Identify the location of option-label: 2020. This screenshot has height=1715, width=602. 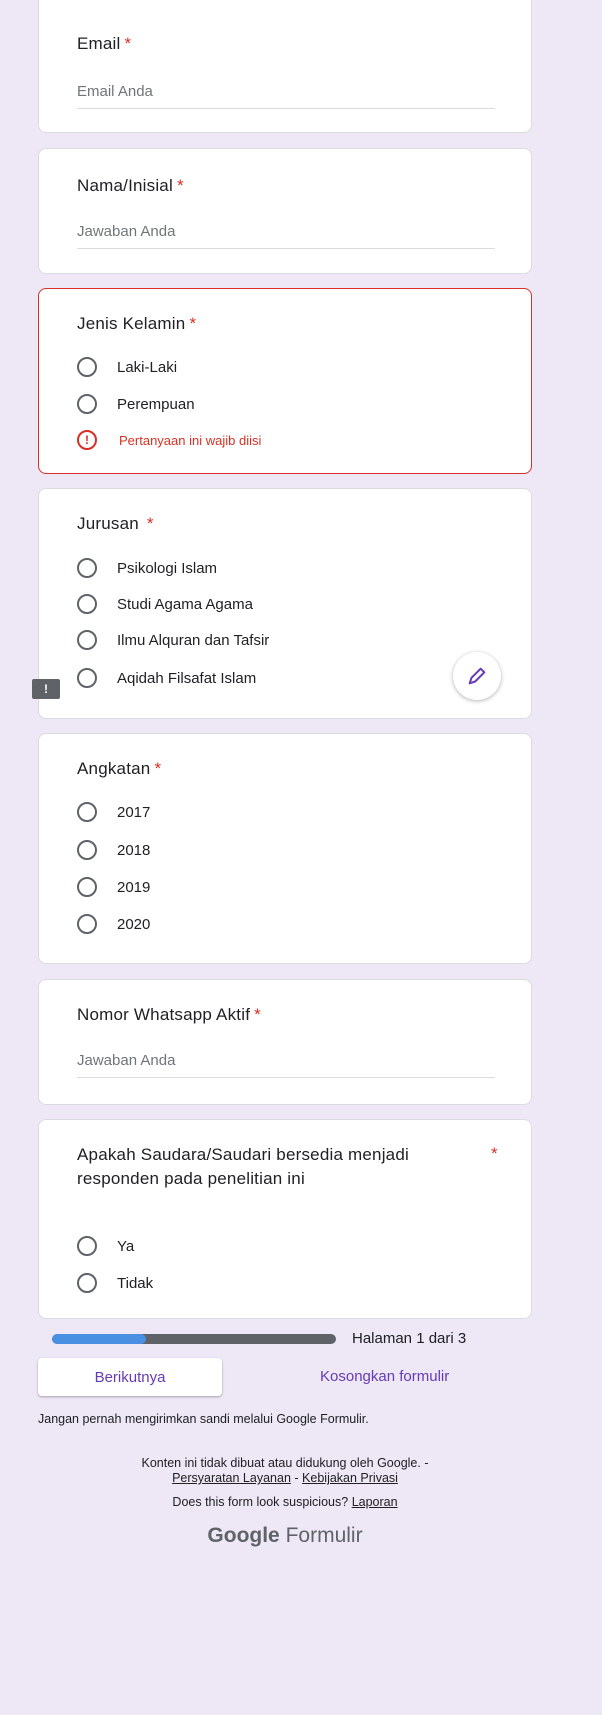
(134, 924).